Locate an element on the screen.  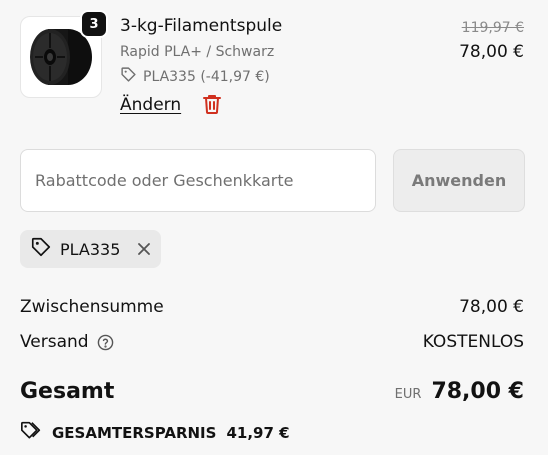
applied-code-label: PLA335 is located at coordinates (90, 249).